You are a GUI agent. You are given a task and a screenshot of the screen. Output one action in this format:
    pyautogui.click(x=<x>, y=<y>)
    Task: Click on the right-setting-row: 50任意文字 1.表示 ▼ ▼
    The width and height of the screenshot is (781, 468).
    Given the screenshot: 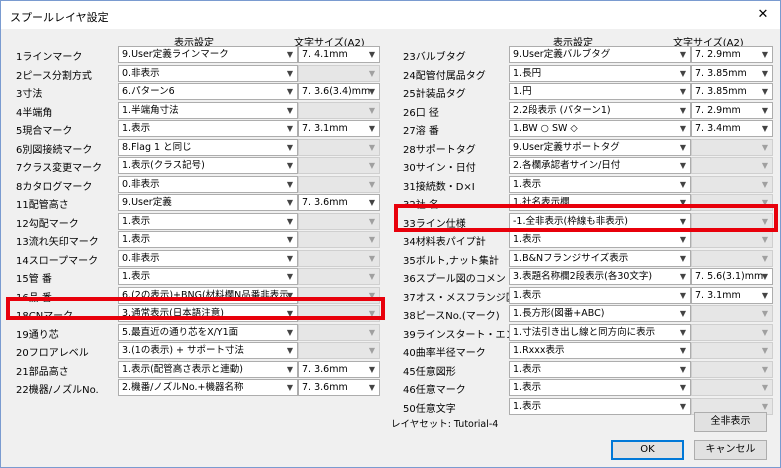 What is the action you would take?
    pyautogui.click(x=391, y=406)
    